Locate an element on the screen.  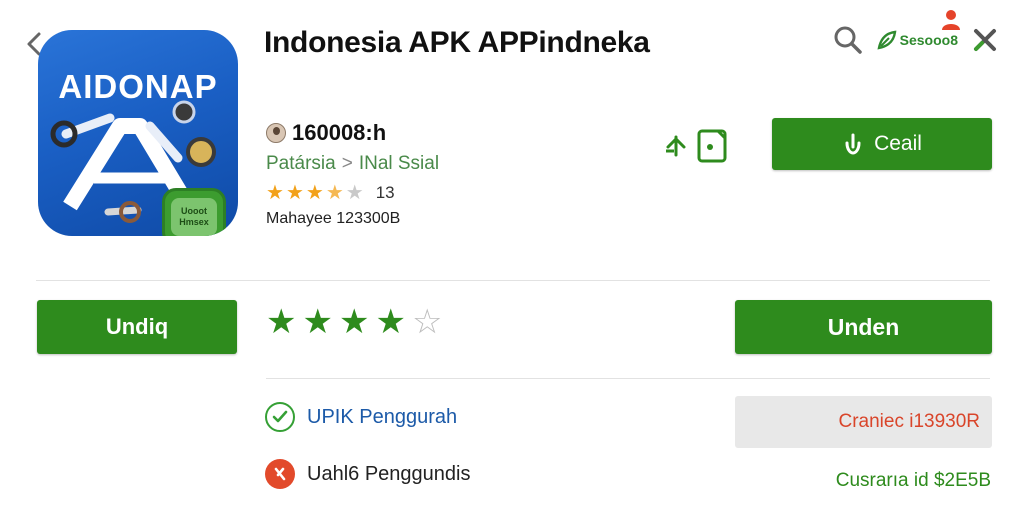
info-row-warning: Uahl6 Penggundis is located at coordinates (367, 474).